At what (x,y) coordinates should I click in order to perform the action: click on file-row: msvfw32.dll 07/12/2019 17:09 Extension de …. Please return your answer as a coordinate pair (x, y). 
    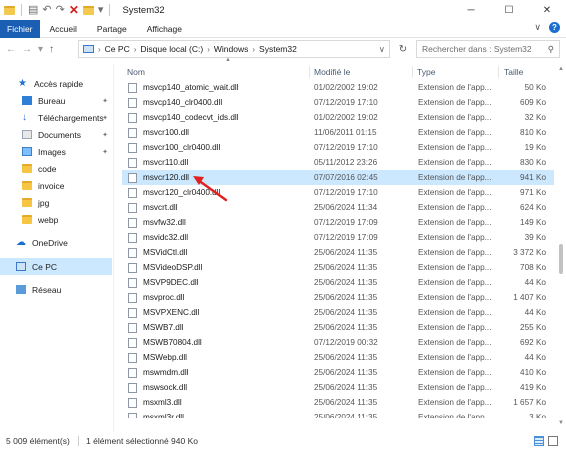
    Looking at the image, I should click on (338, 222).